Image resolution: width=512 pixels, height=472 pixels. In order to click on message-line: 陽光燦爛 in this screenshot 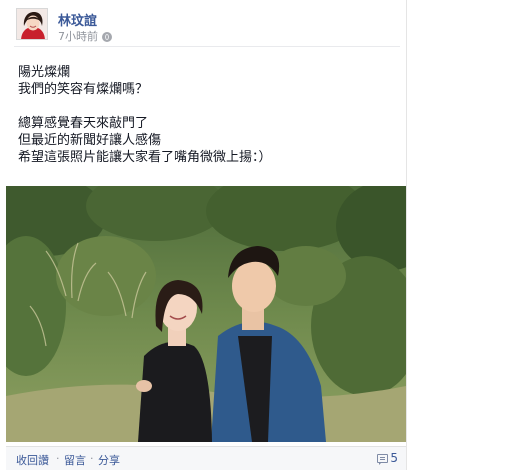, I will do `click(44, 72)`.